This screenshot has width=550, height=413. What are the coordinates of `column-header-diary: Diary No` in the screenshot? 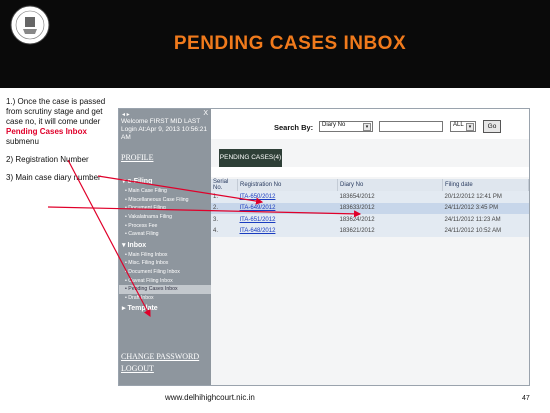 It's located at (390, 185).